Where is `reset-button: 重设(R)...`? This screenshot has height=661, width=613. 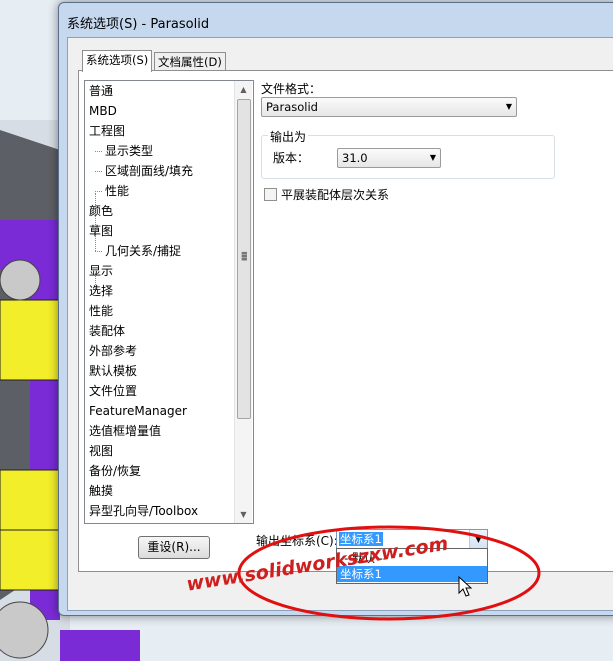 reset-button: 重设(R)... is located at coordinates (174, 547).